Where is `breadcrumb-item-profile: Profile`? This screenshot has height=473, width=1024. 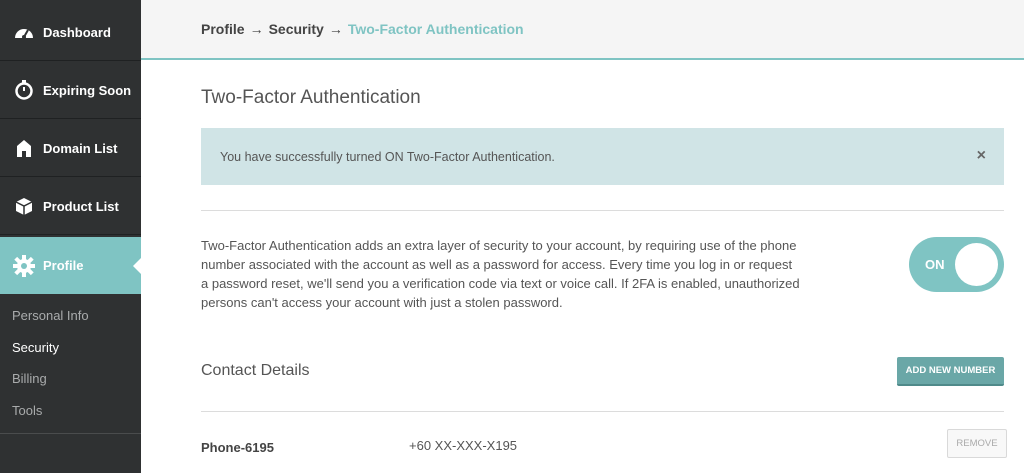 breadcrumb-item-profile: Profile is located at coordinates (223, 29).